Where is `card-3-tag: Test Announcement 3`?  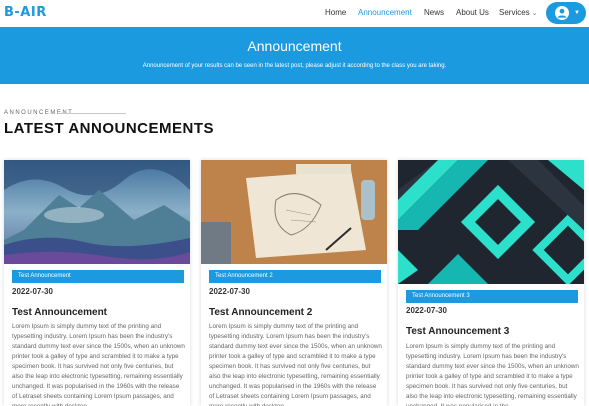
card-3-tag: Test Announcement 3 is located at coordinates (492, 296).